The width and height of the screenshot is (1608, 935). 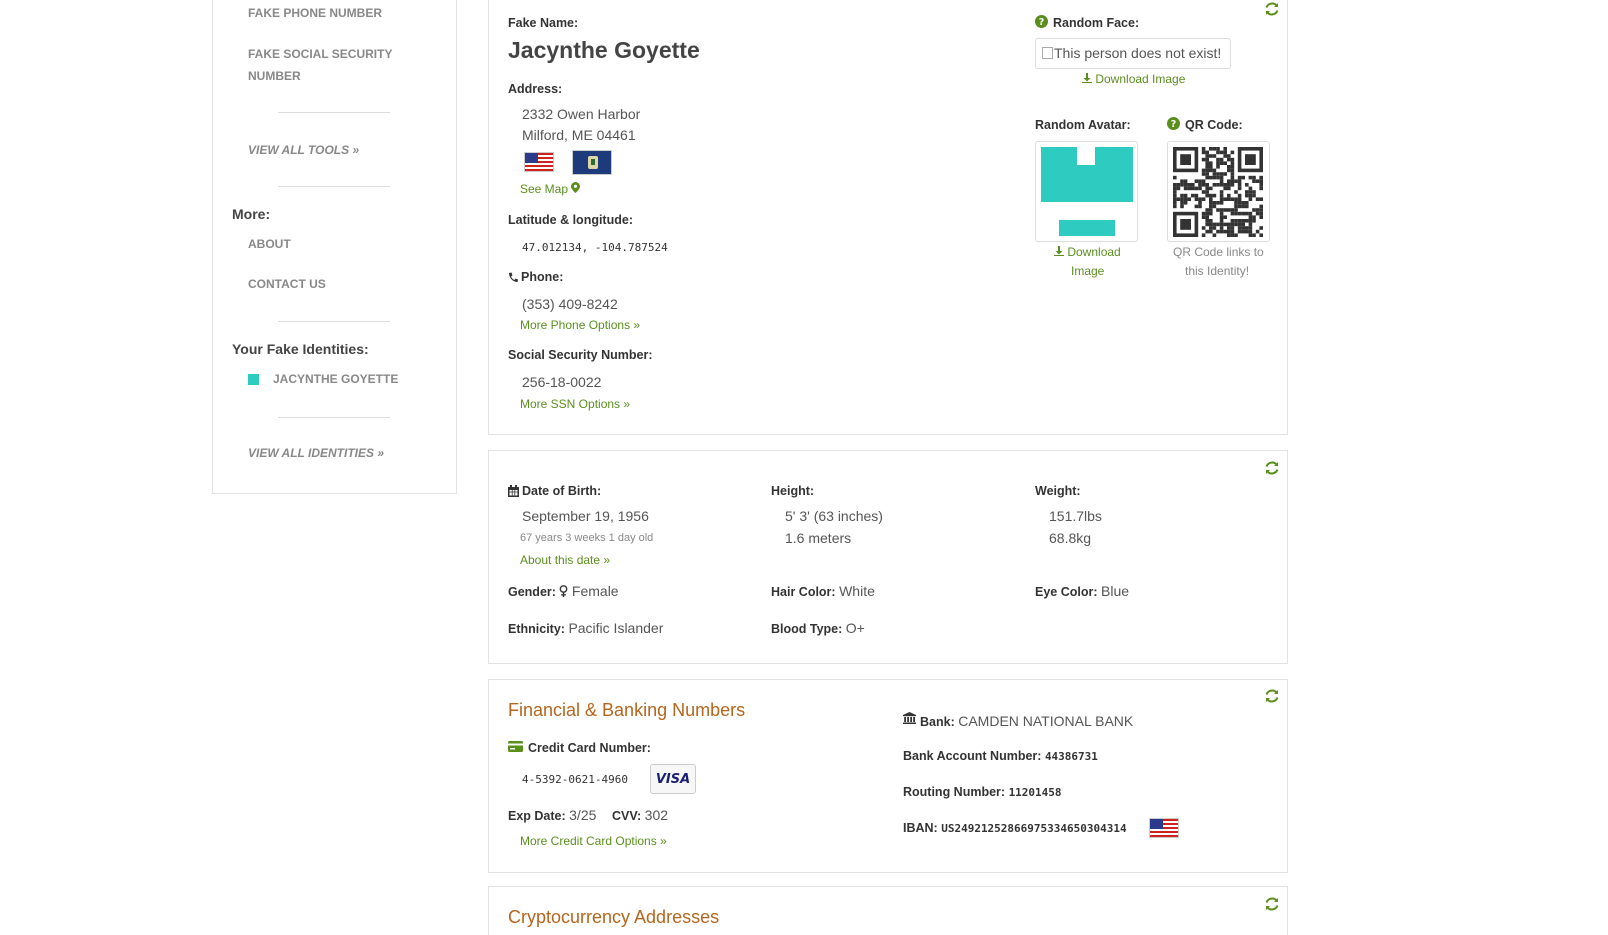 What do you see at coordinates (1070, 538) in the screenshot?
I see `weight-kg: 68.8kg` at bounding box center [1070, 538].